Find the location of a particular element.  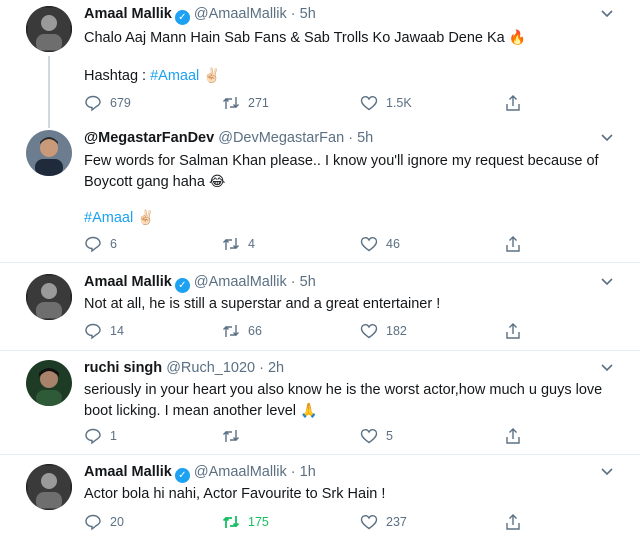

tweet-actions: 14 66 182 is located at coordinates (309, 331).